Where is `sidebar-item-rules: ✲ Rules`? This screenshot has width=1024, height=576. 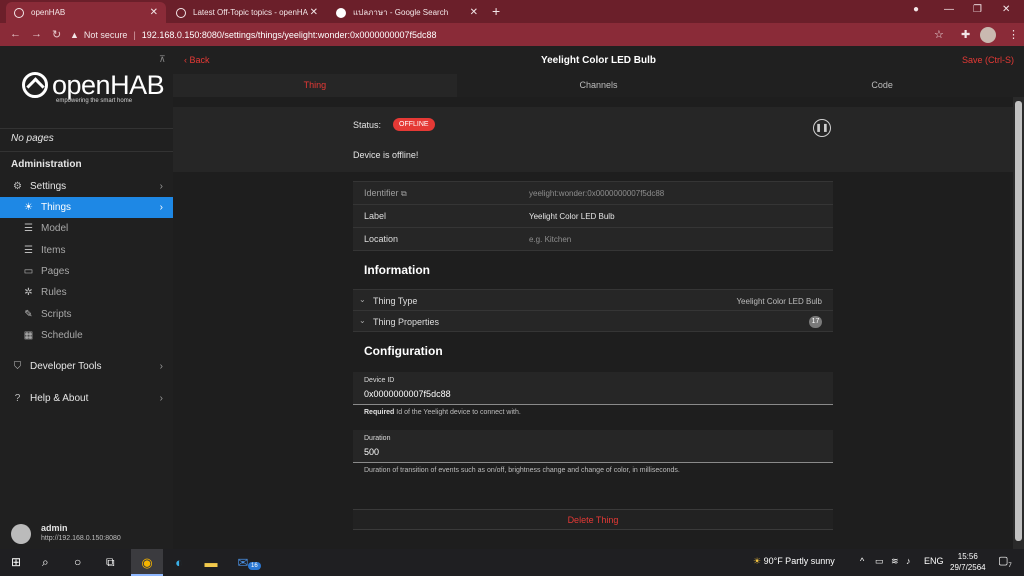
sidebar-item-rules: ✲ Rules is located at coordinates (86, 292).